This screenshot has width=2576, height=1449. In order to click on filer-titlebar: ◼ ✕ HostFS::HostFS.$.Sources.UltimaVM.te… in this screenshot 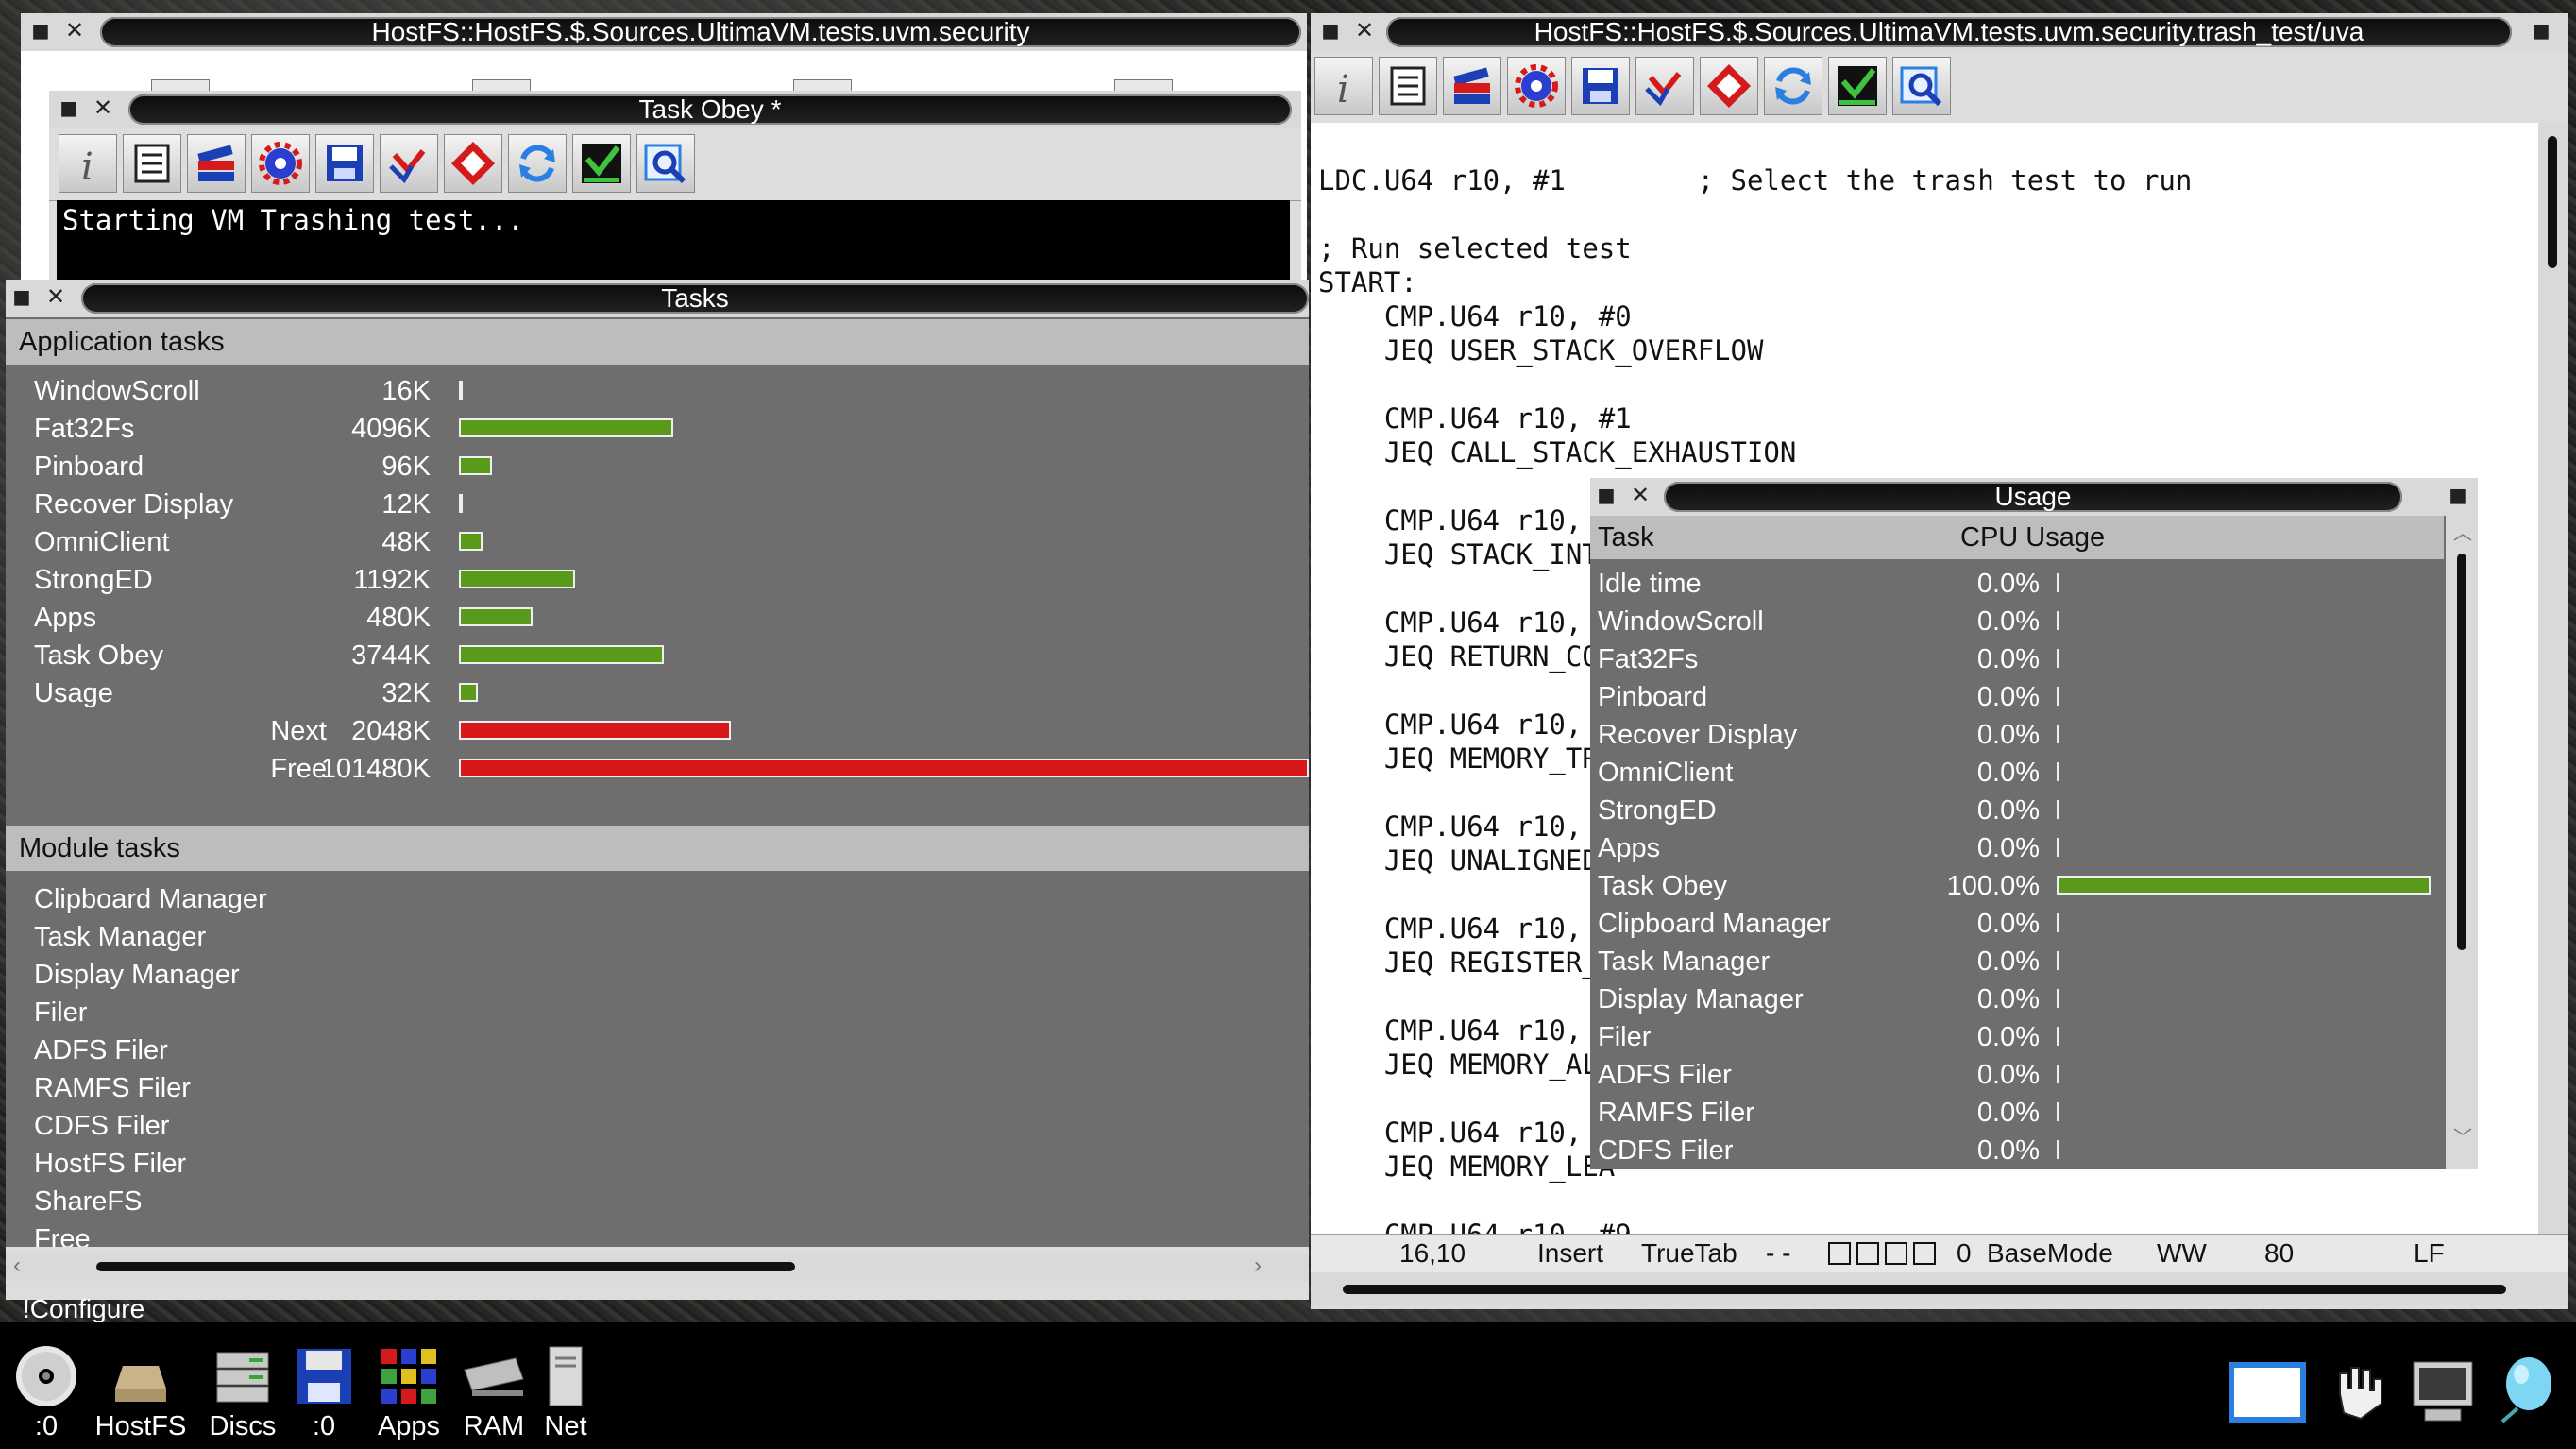, I will do `click(664, 32)`.